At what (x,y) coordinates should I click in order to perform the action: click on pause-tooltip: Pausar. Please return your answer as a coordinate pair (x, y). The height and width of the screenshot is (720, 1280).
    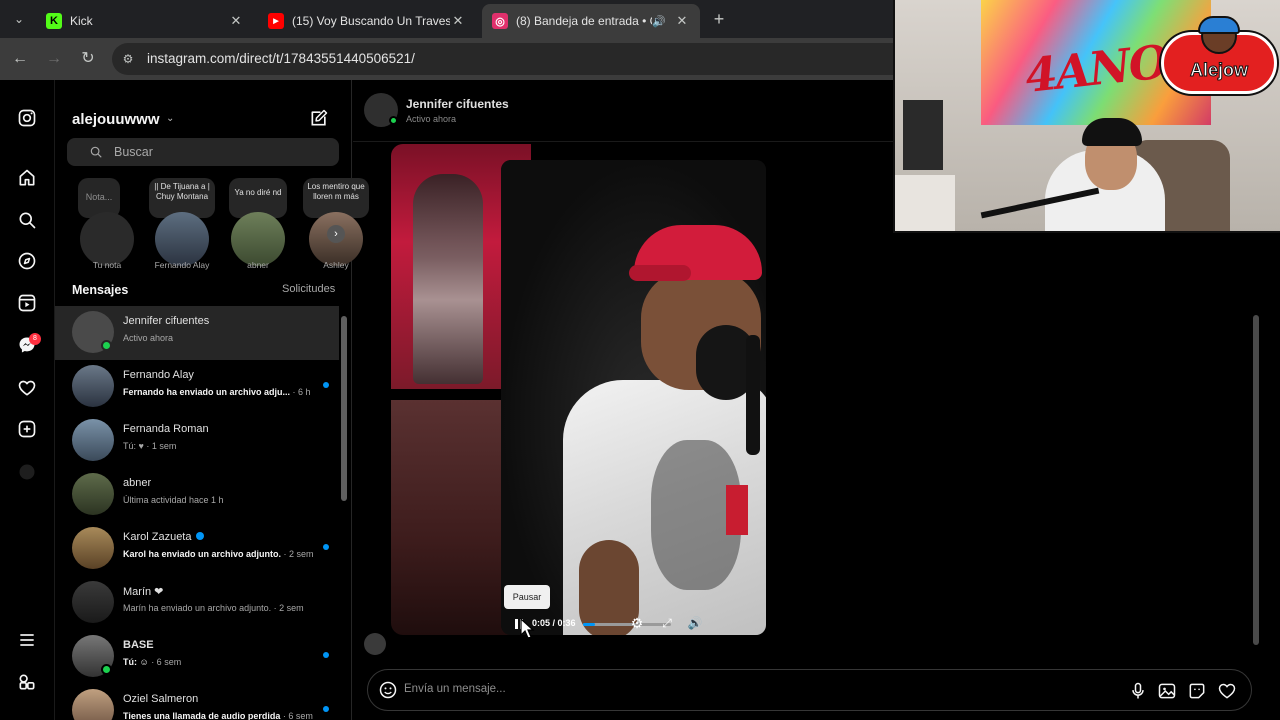
    Looking at the image, I should click on (527, 597).